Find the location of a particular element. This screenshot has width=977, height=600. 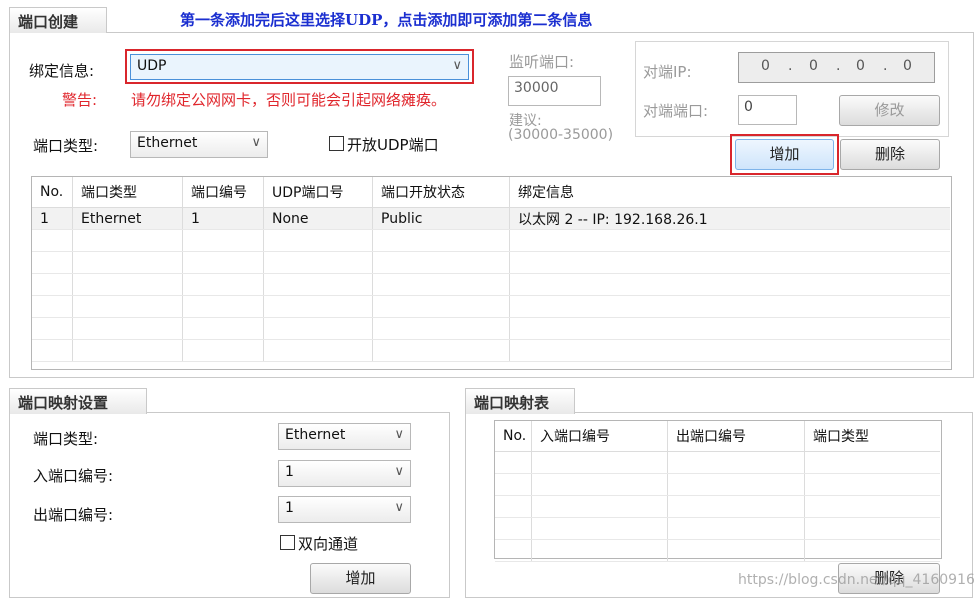

warning-text: 请勿绑定公网网卡，否则可能会引起网络瘫痪。 is located at coordinates (289, 100).